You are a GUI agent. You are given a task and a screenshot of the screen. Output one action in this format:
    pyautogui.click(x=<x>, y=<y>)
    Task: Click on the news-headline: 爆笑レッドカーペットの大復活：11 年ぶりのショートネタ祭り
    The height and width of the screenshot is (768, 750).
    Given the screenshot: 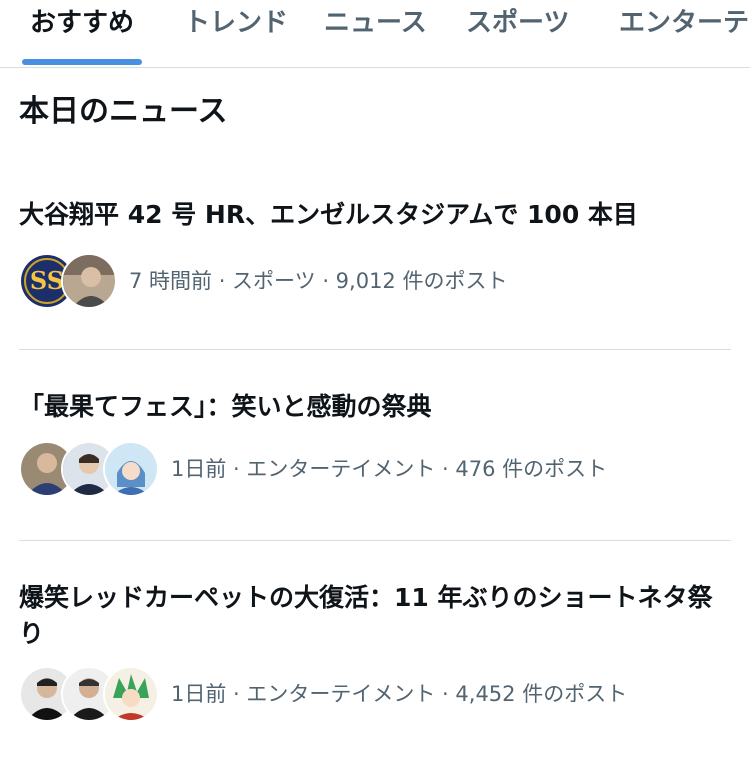 What is the action you would take?
    pyautogui.click(x=366, y=615)
    